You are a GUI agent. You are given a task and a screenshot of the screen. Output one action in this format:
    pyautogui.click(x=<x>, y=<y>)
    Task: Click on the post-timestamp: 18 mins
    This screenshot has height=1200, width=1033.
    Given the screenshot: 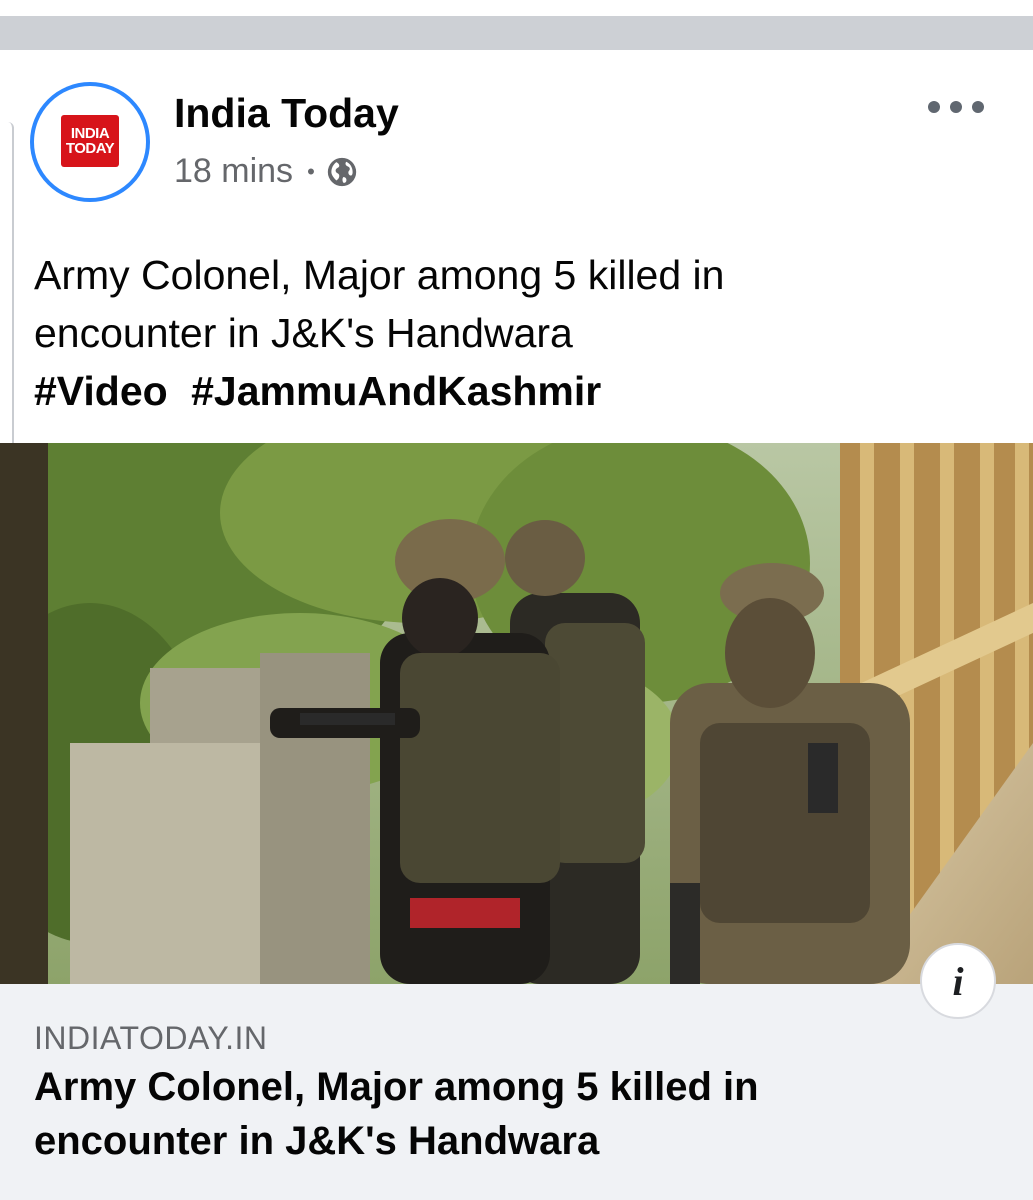 What is the action you would take?
    pyautogui.click(x=233, y=171)
    